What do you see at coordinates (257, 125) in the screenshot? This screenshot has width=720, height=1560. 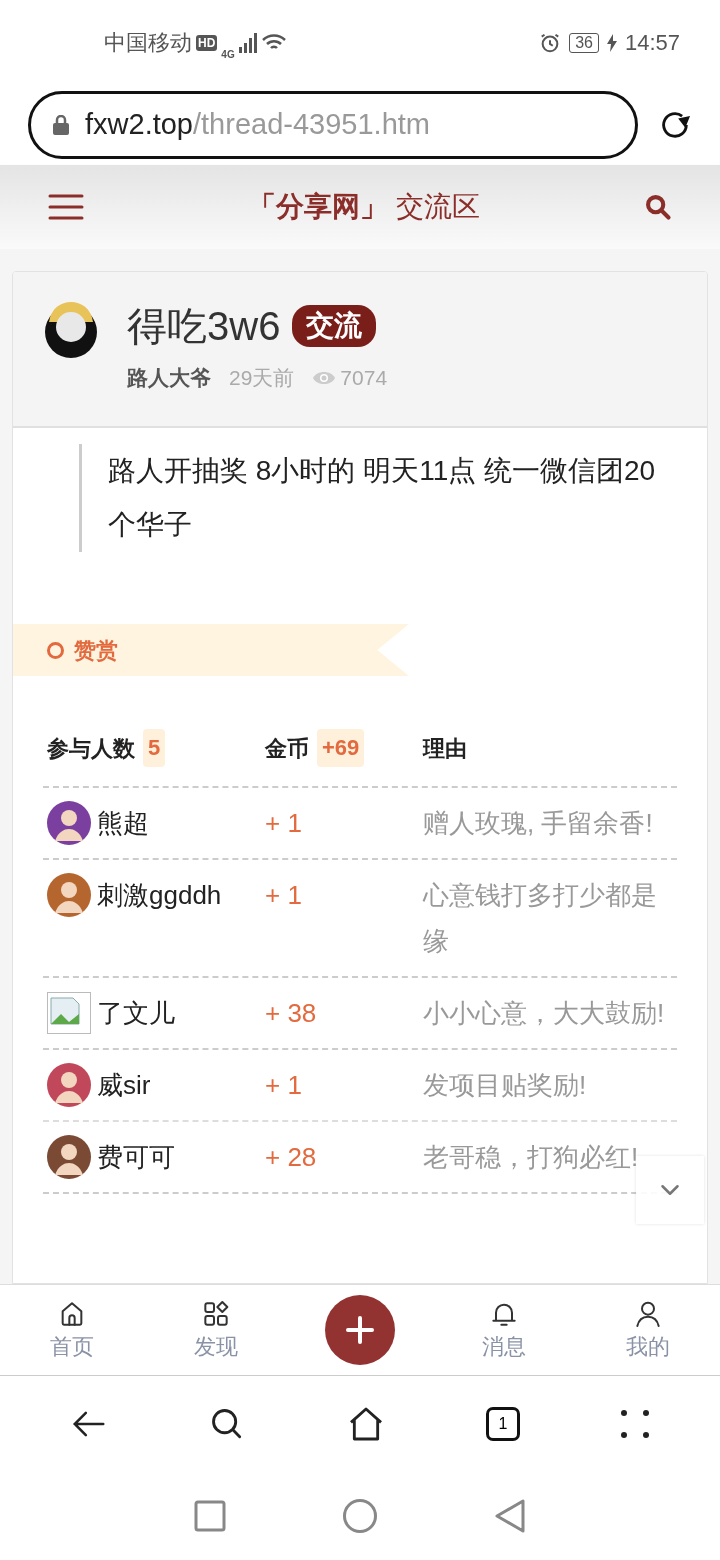 I see `url: fxw2.top/thread-43951.htm` at bounding box center [257, 125].